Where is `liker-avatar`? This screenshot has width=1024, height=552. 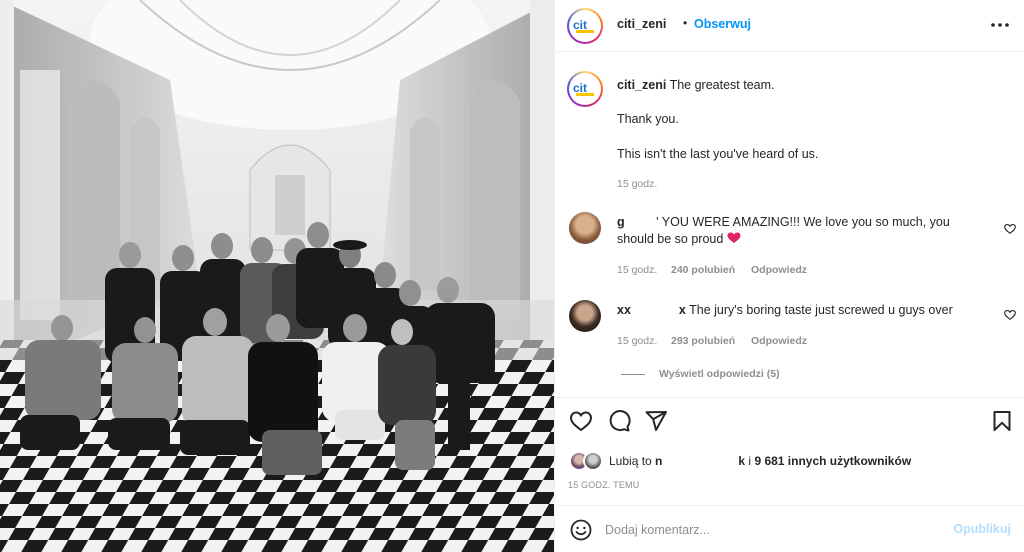 liker-avatar is located at coordinates (593, 461).